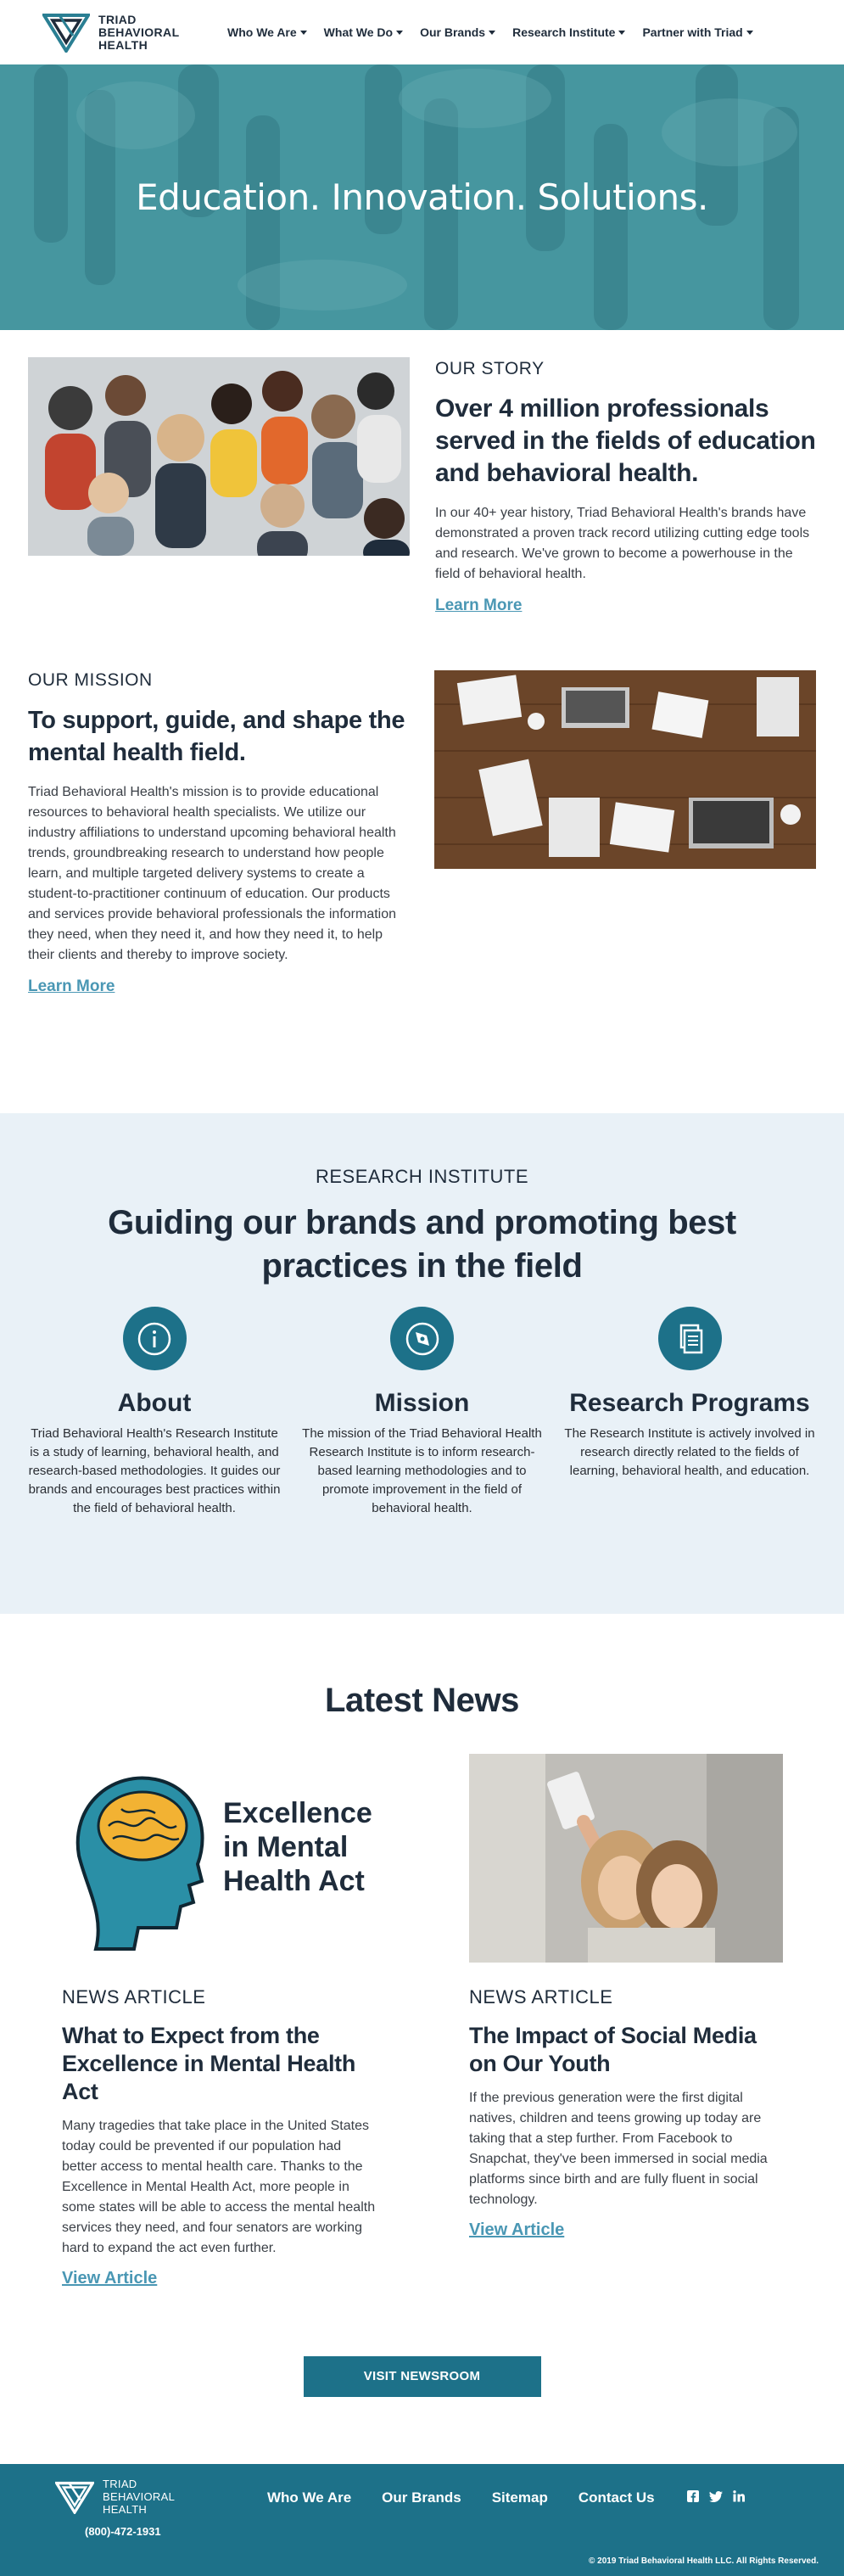 This screenshot has width=844, height=2576. I want to click on selfie-photo-image, so click(626, 1858).